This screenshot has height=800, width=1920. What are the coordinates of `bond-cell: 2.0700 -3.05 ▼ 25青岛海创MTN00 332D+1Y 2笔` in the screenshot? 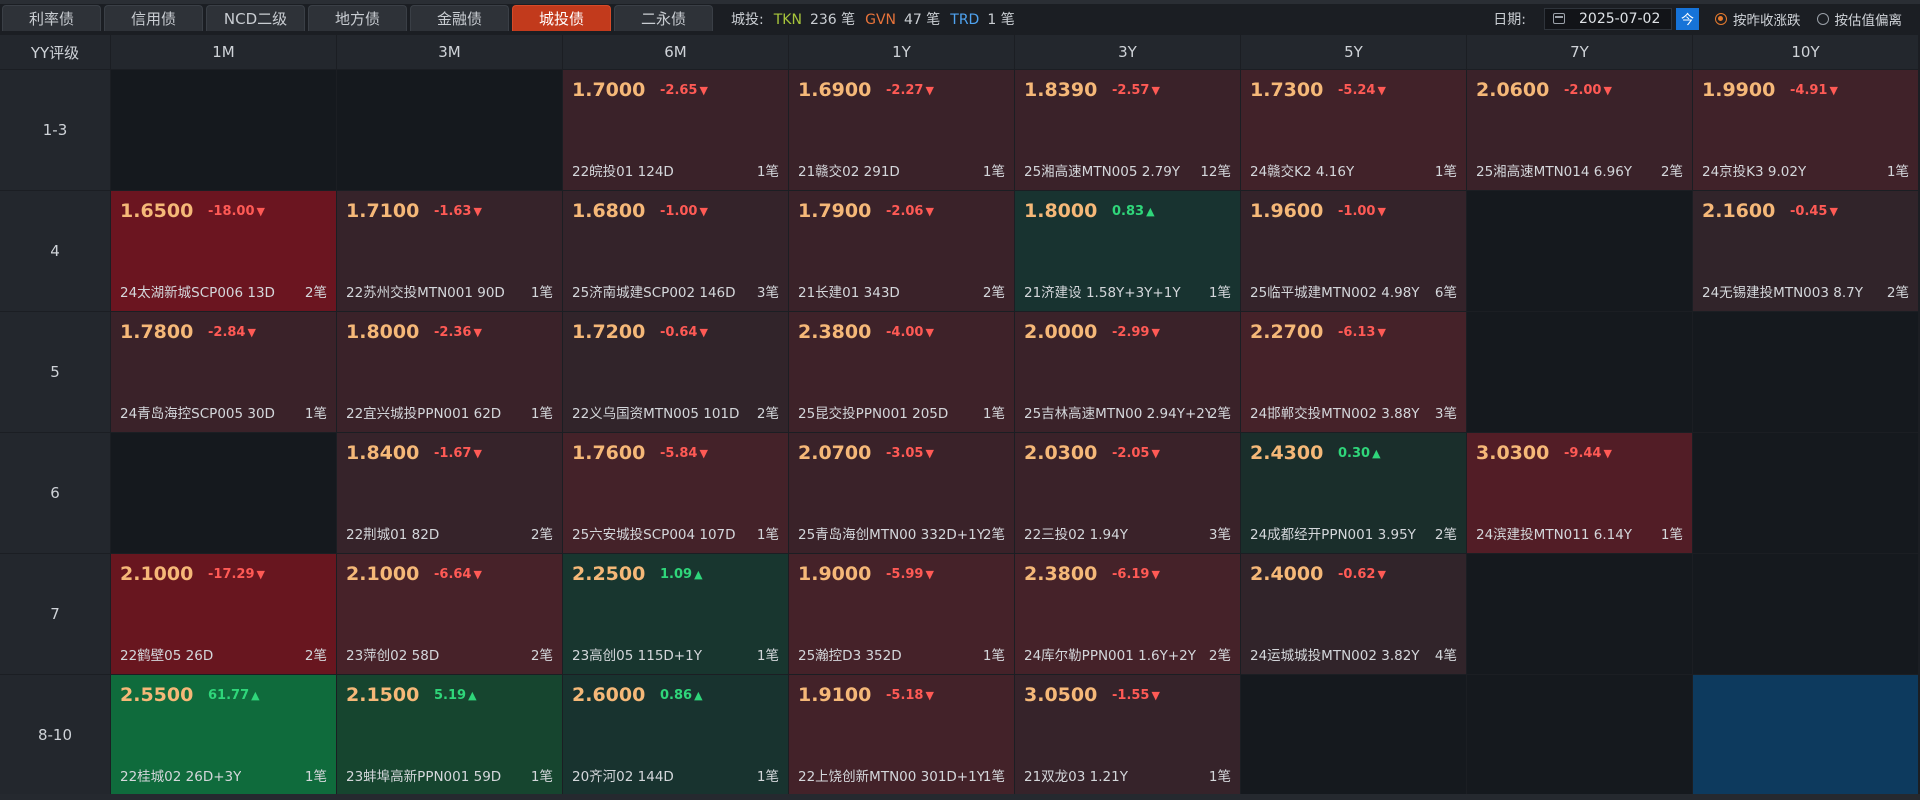 It's located at (901, 493).